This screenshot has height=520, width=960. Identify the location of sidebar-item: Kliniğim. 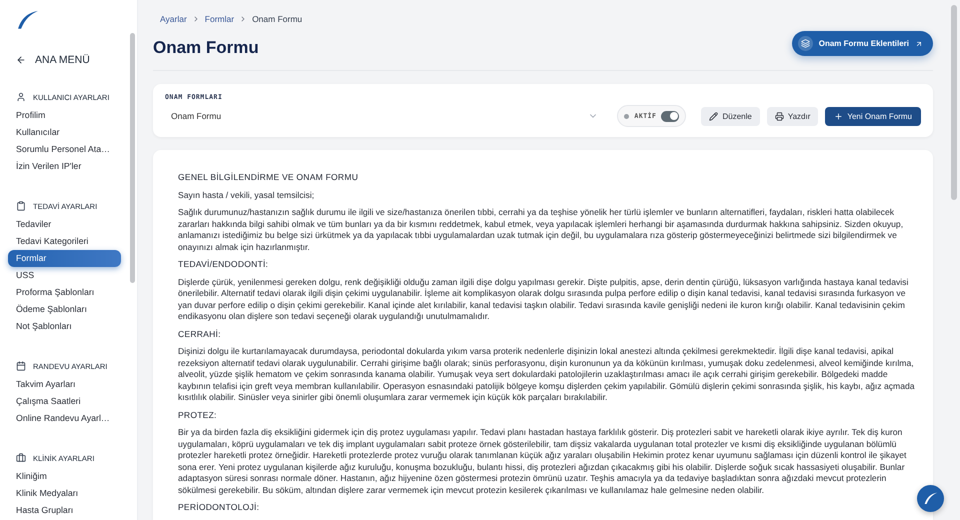
(62, 476).